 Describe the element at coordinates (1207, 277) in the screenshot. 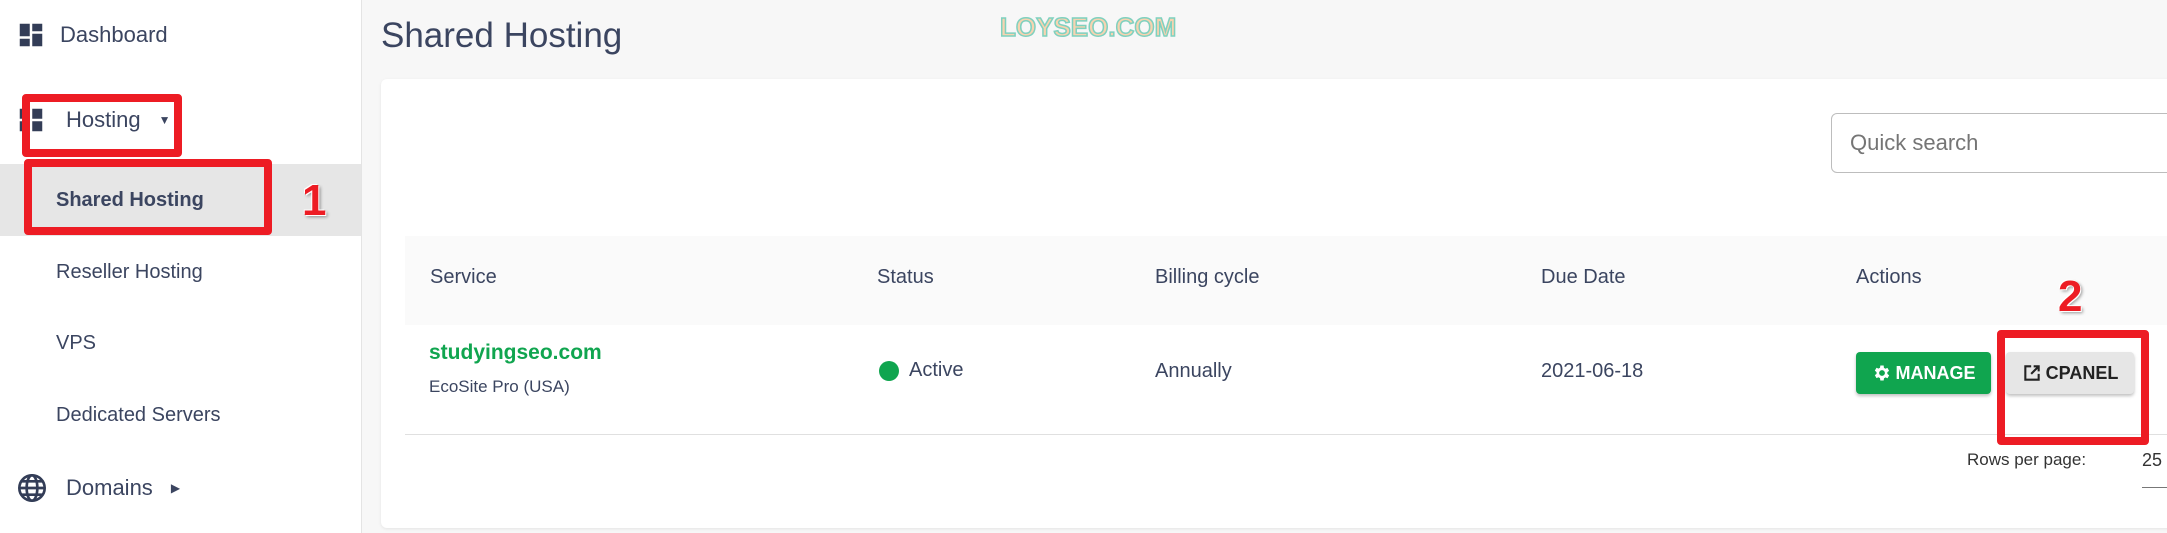

I see `column-billing-cycle: Billing cycle` at that location.